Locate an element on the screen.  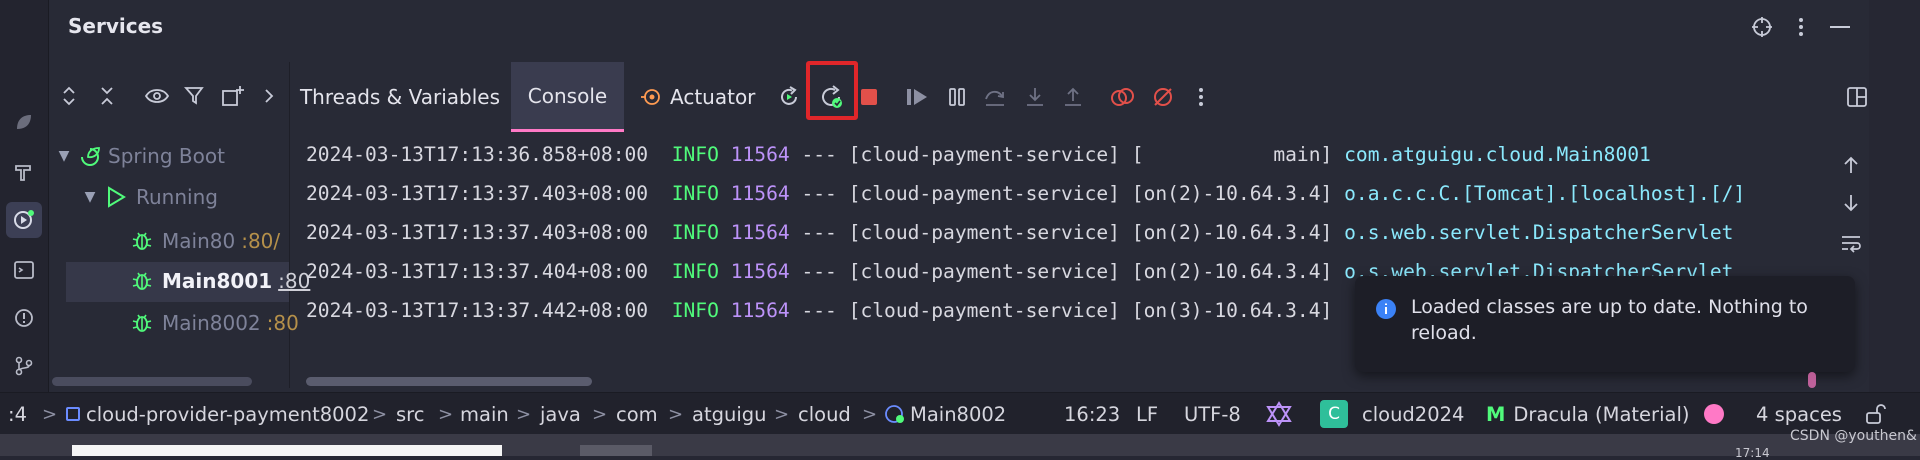
layout-icon is located at coordinates (1857, 97).